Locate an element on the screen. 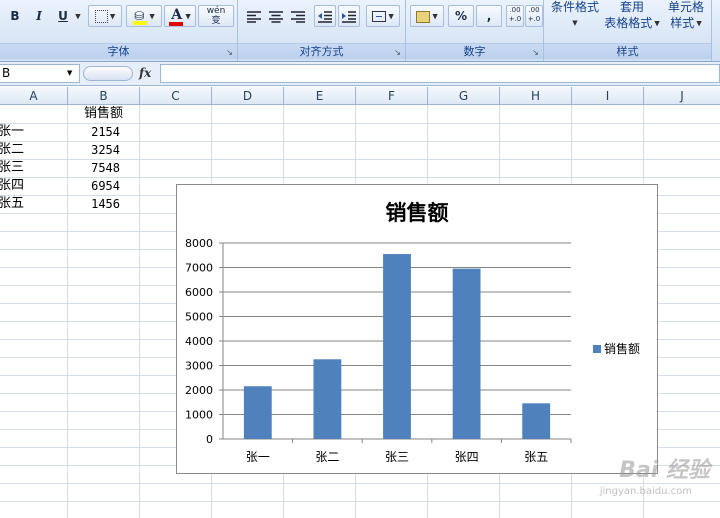 The width and height of the screenshot is (720, 518). align-left-button is located at coordinates (254, 16).